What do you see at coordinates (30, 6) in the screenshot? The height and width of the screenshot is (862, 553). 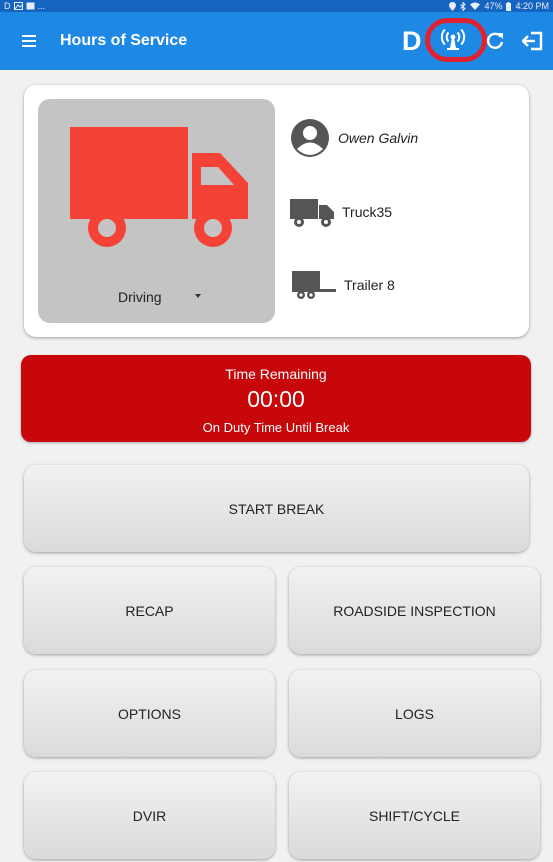 I see `gallery-notification-icon` at bounding box center [30, 6].